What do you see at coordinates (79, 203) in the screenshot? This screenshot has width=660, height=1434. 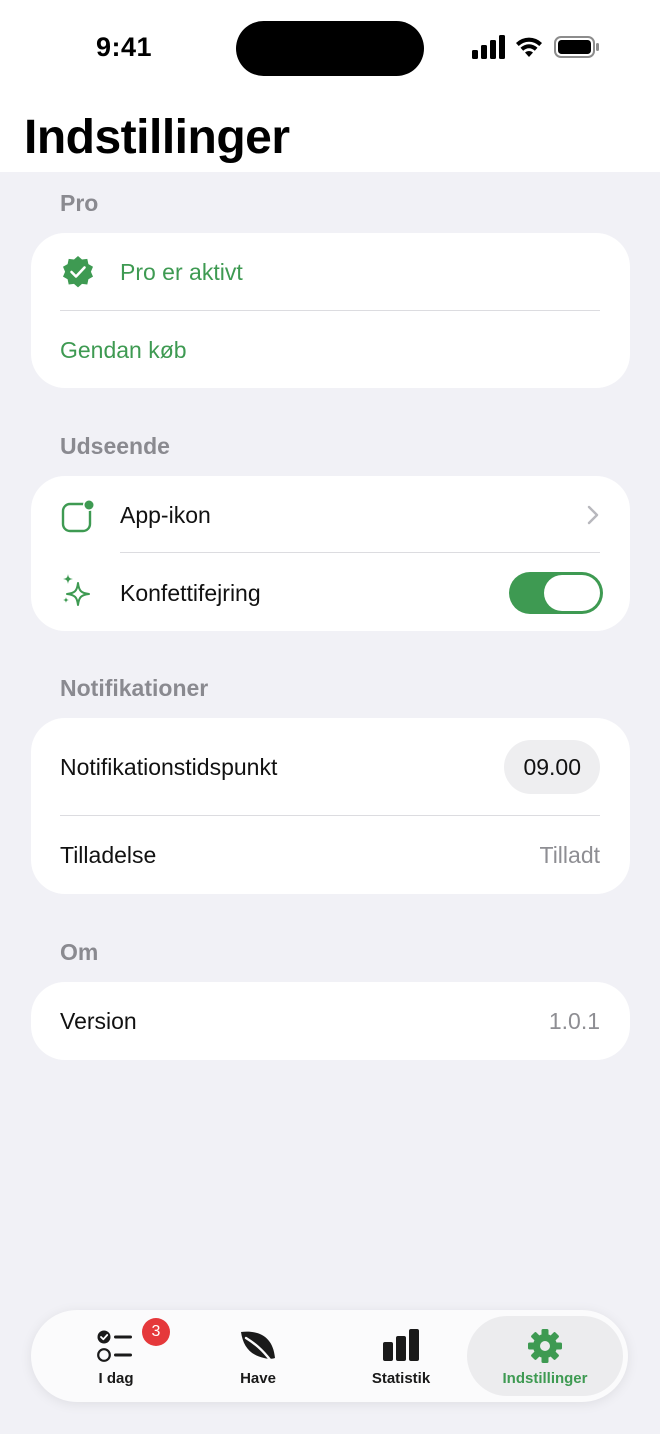 I see `section-header-pro: Pro` at bounding box center [79, 203].